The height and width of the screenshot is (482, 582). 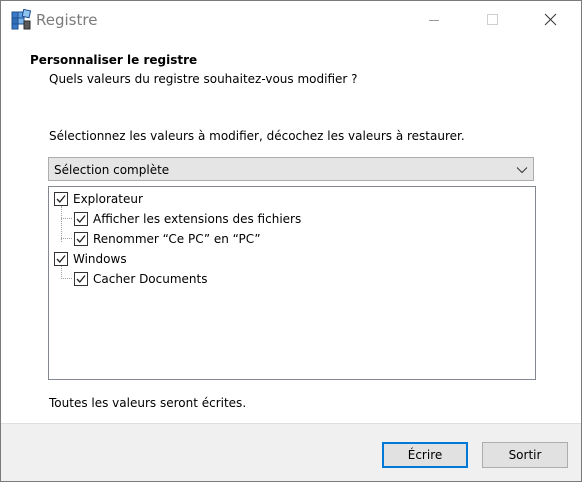 What do you see at coordinates (292, 279) in the screenshot?
I see `tree-item: Cacher Documents` at bounding box center [292, 279].